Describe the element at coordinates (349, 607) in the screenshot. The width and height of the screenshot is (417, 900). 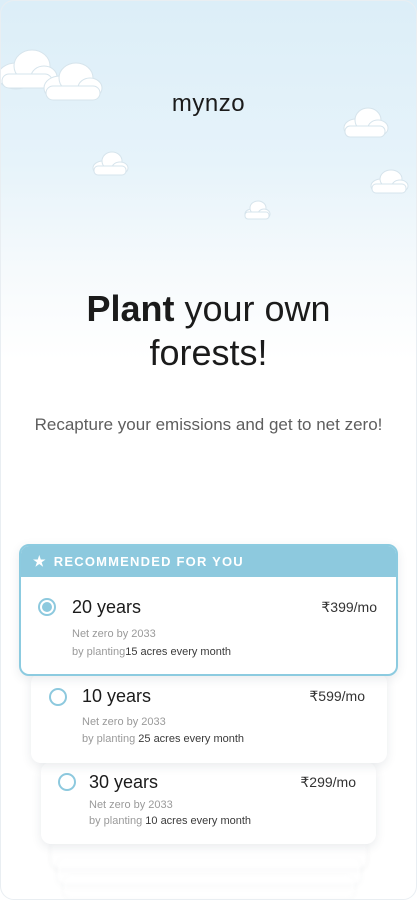
I see `plan-price: ₹399/mo` at that location.